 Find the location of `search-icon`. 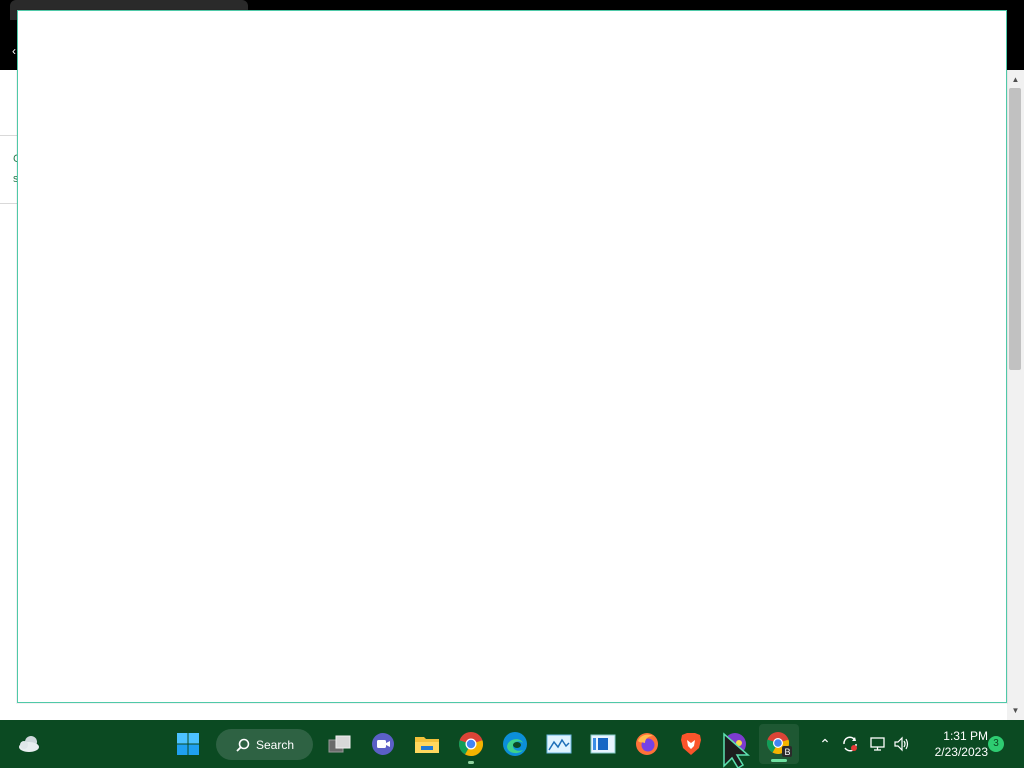

search-icon is located at coordinates (243, 745).